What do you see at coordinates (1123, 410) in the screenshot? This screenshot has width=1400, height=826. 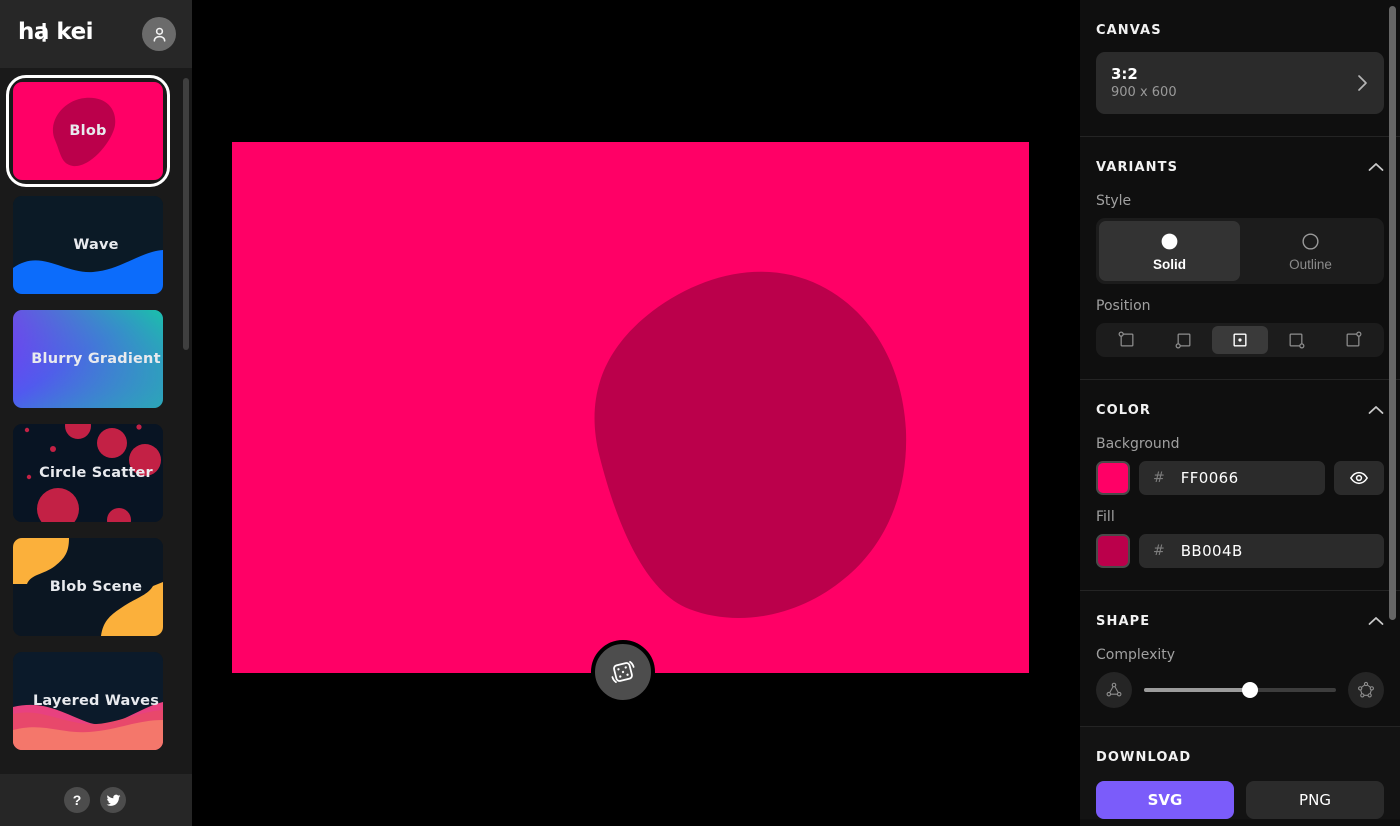 I see `color-section-title: COLOR` at bounding box center [1123, 410].